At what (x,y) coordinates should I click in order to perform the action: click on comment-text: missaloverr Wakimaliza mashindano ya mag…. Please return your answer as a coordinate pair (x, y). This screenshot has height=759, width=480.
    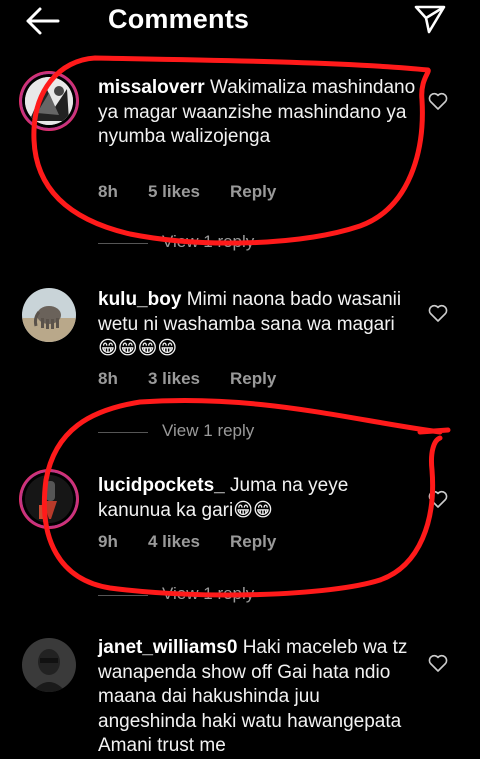
    Looking at the image, I should click on (257, 113).